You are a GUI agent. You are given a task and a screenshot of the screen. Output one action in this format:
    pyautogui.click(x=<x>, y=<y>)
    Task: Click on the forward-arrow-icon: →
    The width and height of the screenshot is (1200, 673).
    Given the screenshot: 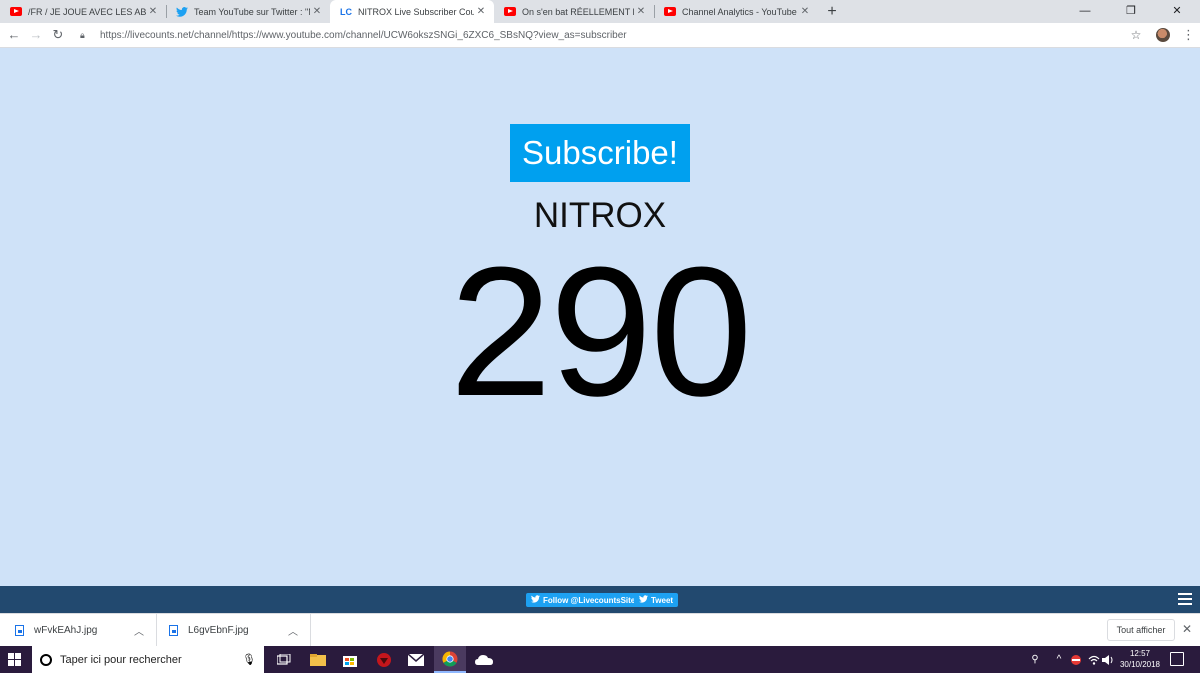 What is the action you would take?
    pyautogui.click(x=36, y=35)
    